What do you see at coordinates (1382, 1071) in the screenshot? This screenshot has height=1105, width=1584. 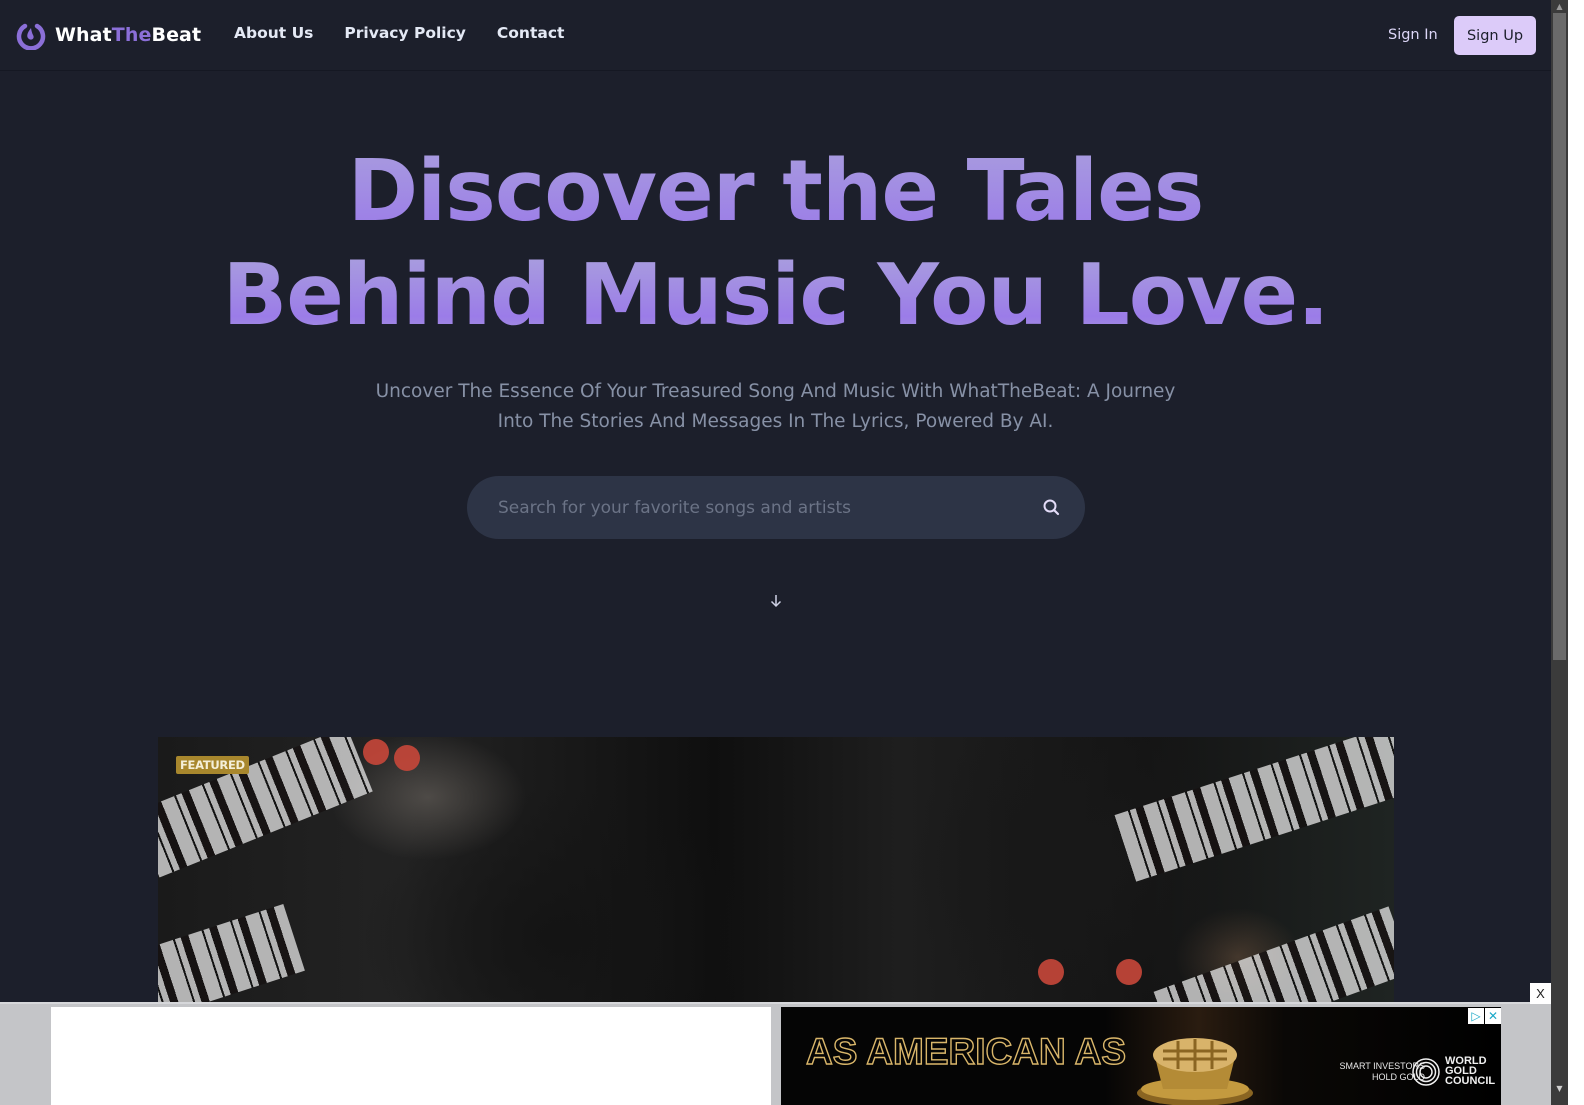 I see `ad-tagline: SMART INVESTORS HOLD GOLD` at bounding box center [1382, 1071].